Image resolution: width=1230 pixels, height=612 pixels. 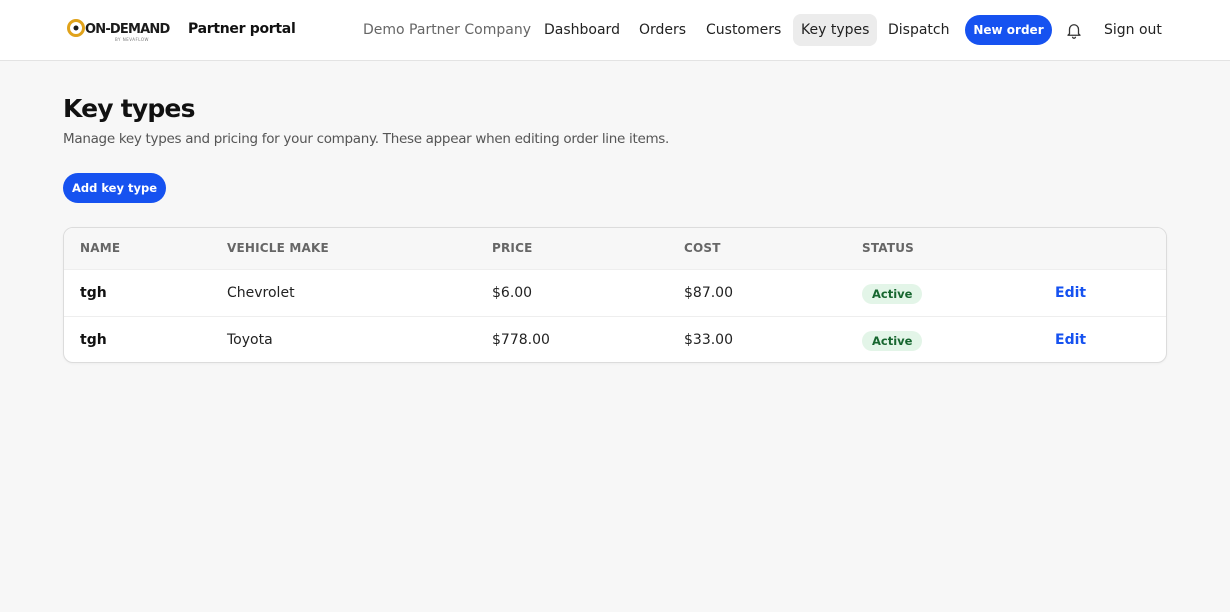 I want to click on cell-price: $778.00, so click(x=521, y=340).